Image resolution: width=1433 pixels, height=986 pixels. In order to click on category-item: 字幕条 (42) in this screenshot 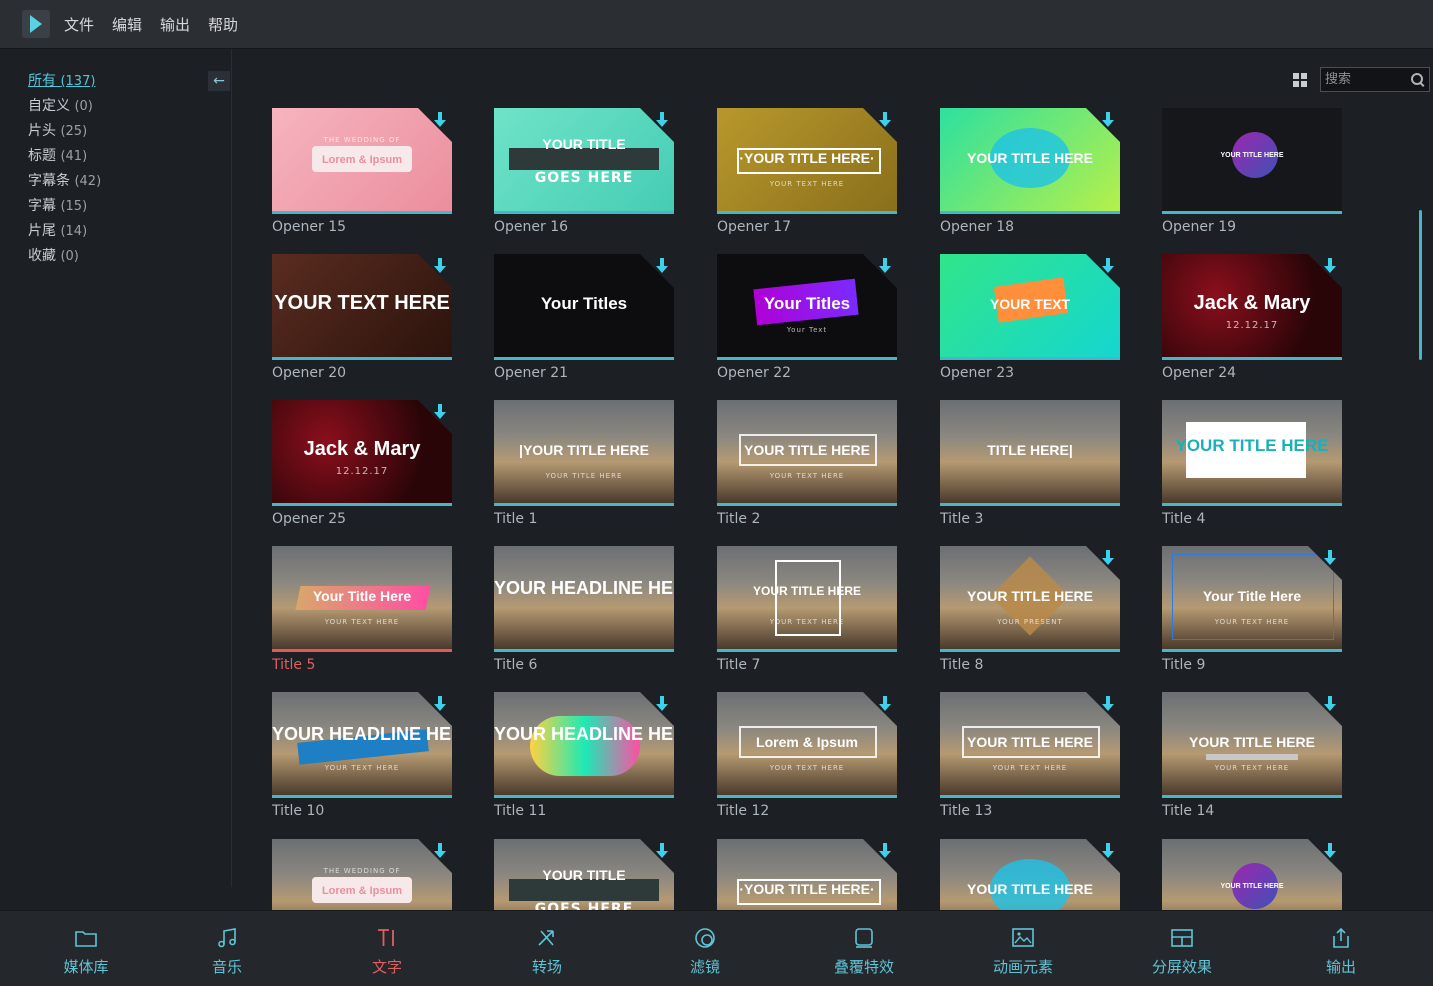, I will do `click(64, 181)`.